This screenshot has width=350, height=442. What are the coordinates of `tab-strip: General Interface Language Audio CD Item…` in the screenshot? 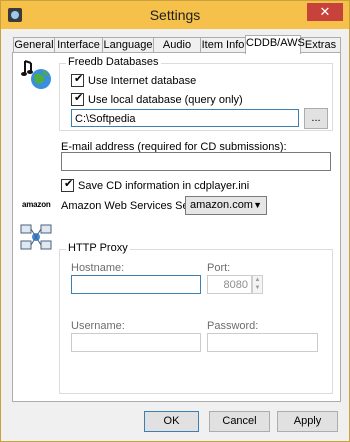 It's located at (177, 50).